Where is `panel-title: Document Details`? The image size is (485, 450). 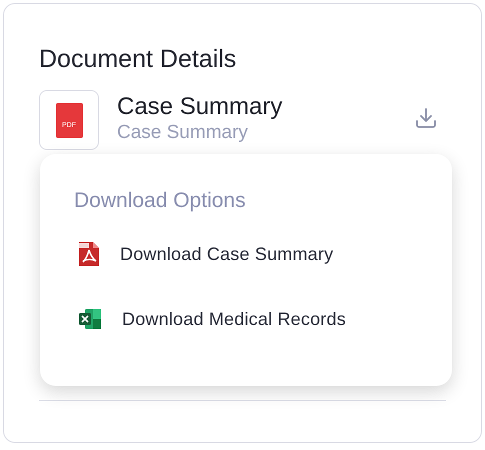 panel-title: Document Details is located at coordinates (138, 59).